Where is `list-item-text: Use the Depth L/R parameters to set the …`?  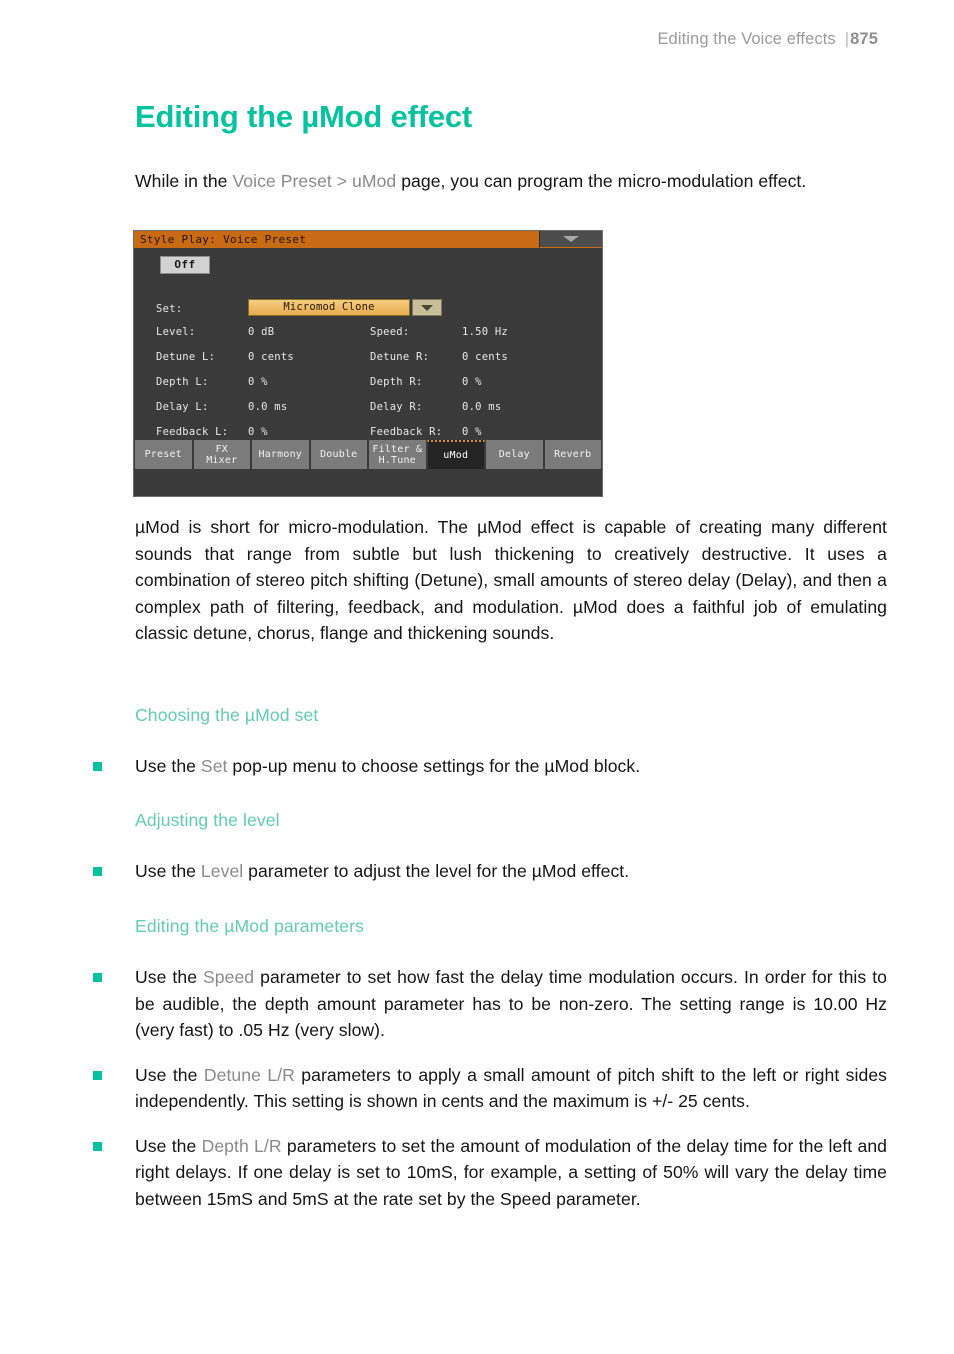 list-item-text: Use the Depth L/R parameters to set the … is located at coordinates (511, 1173).